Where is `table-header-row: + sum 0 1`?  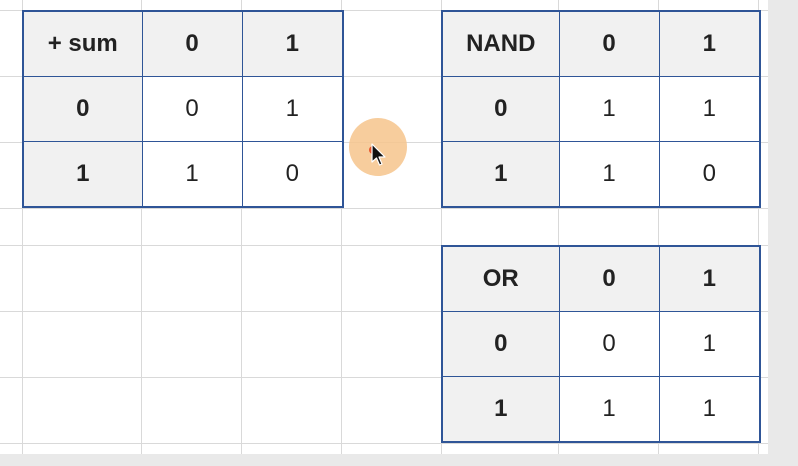 table-header-row: + sum 0 1 is located at coordinates (183, 44).